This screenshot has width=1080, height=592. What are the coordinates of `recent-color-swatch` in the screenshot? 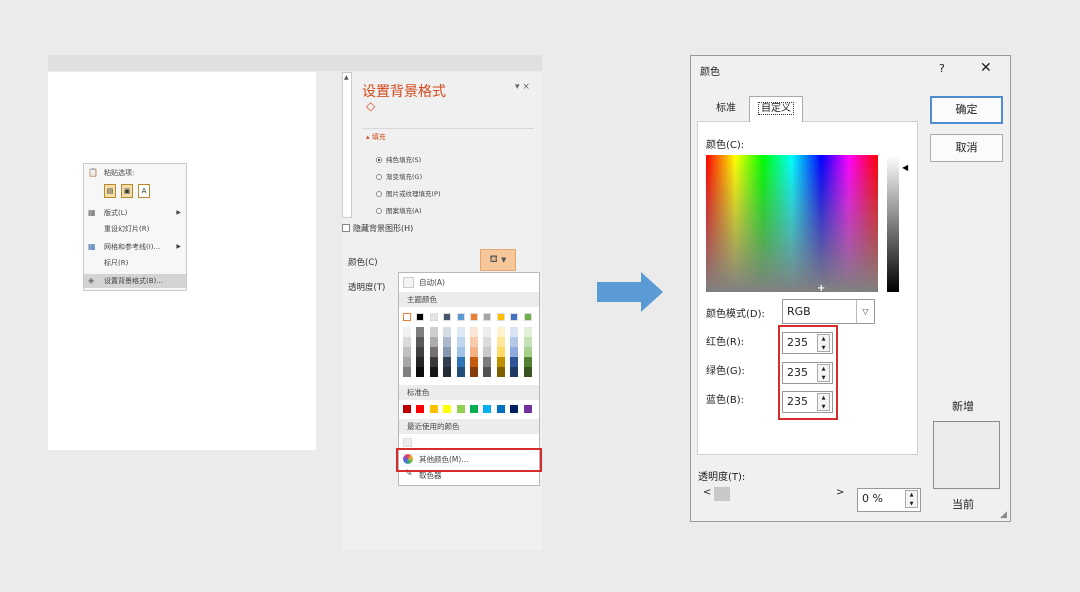 It's located at (407, 442).